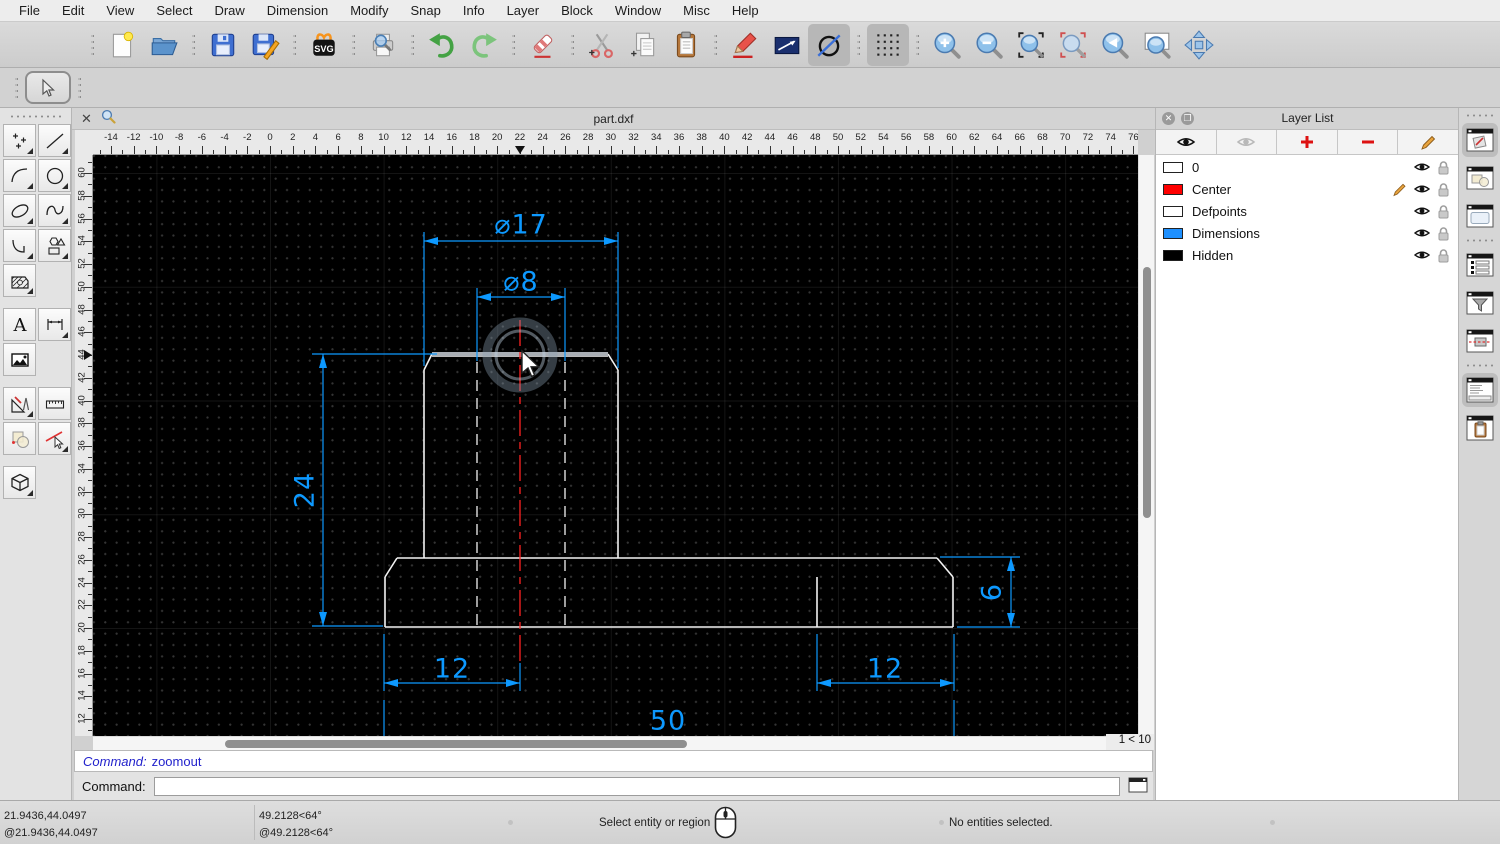  Describe the element at coordinates (745, 10) in the screenshot. I see `menu-help: Help` at that location.